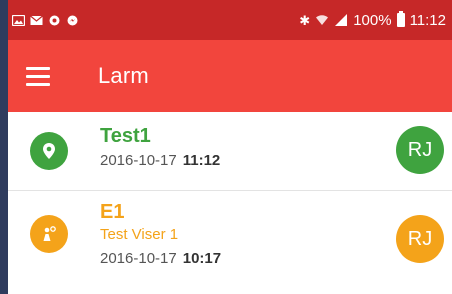 The width and height of the screenshot is (452, 294). I want to click on system-status: ✱ 100% 11:12, so click(372, 20).